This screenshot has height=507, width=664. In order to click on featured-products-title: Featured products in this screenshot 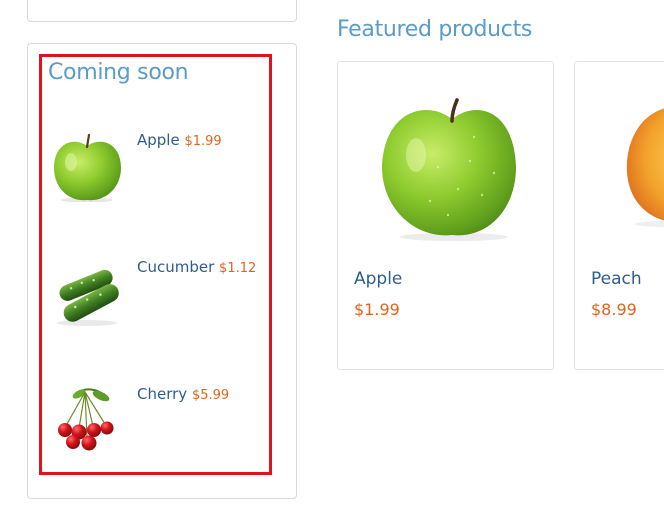, I will do `click(435, 29)`.